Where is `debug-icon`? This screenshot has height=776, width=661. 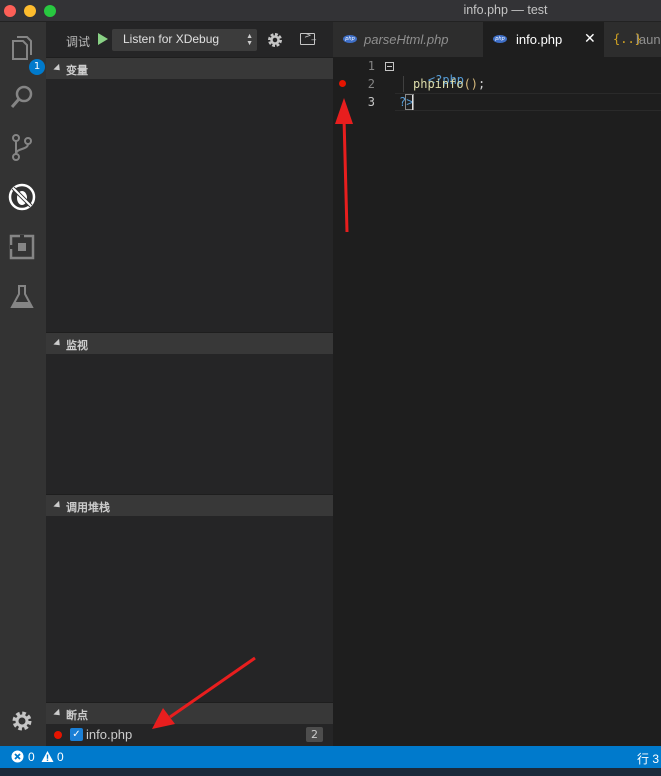
debug-icon is located at coordinates (22, 197).